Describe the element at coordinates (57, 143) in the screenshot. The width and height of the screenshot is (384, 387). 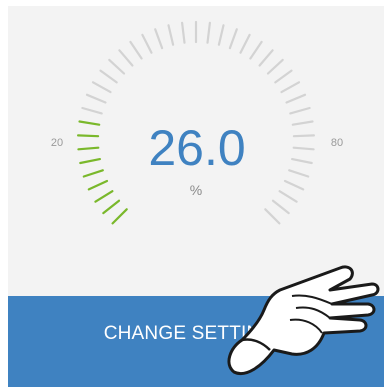
I see `gauge-min-label: 20` at that location.